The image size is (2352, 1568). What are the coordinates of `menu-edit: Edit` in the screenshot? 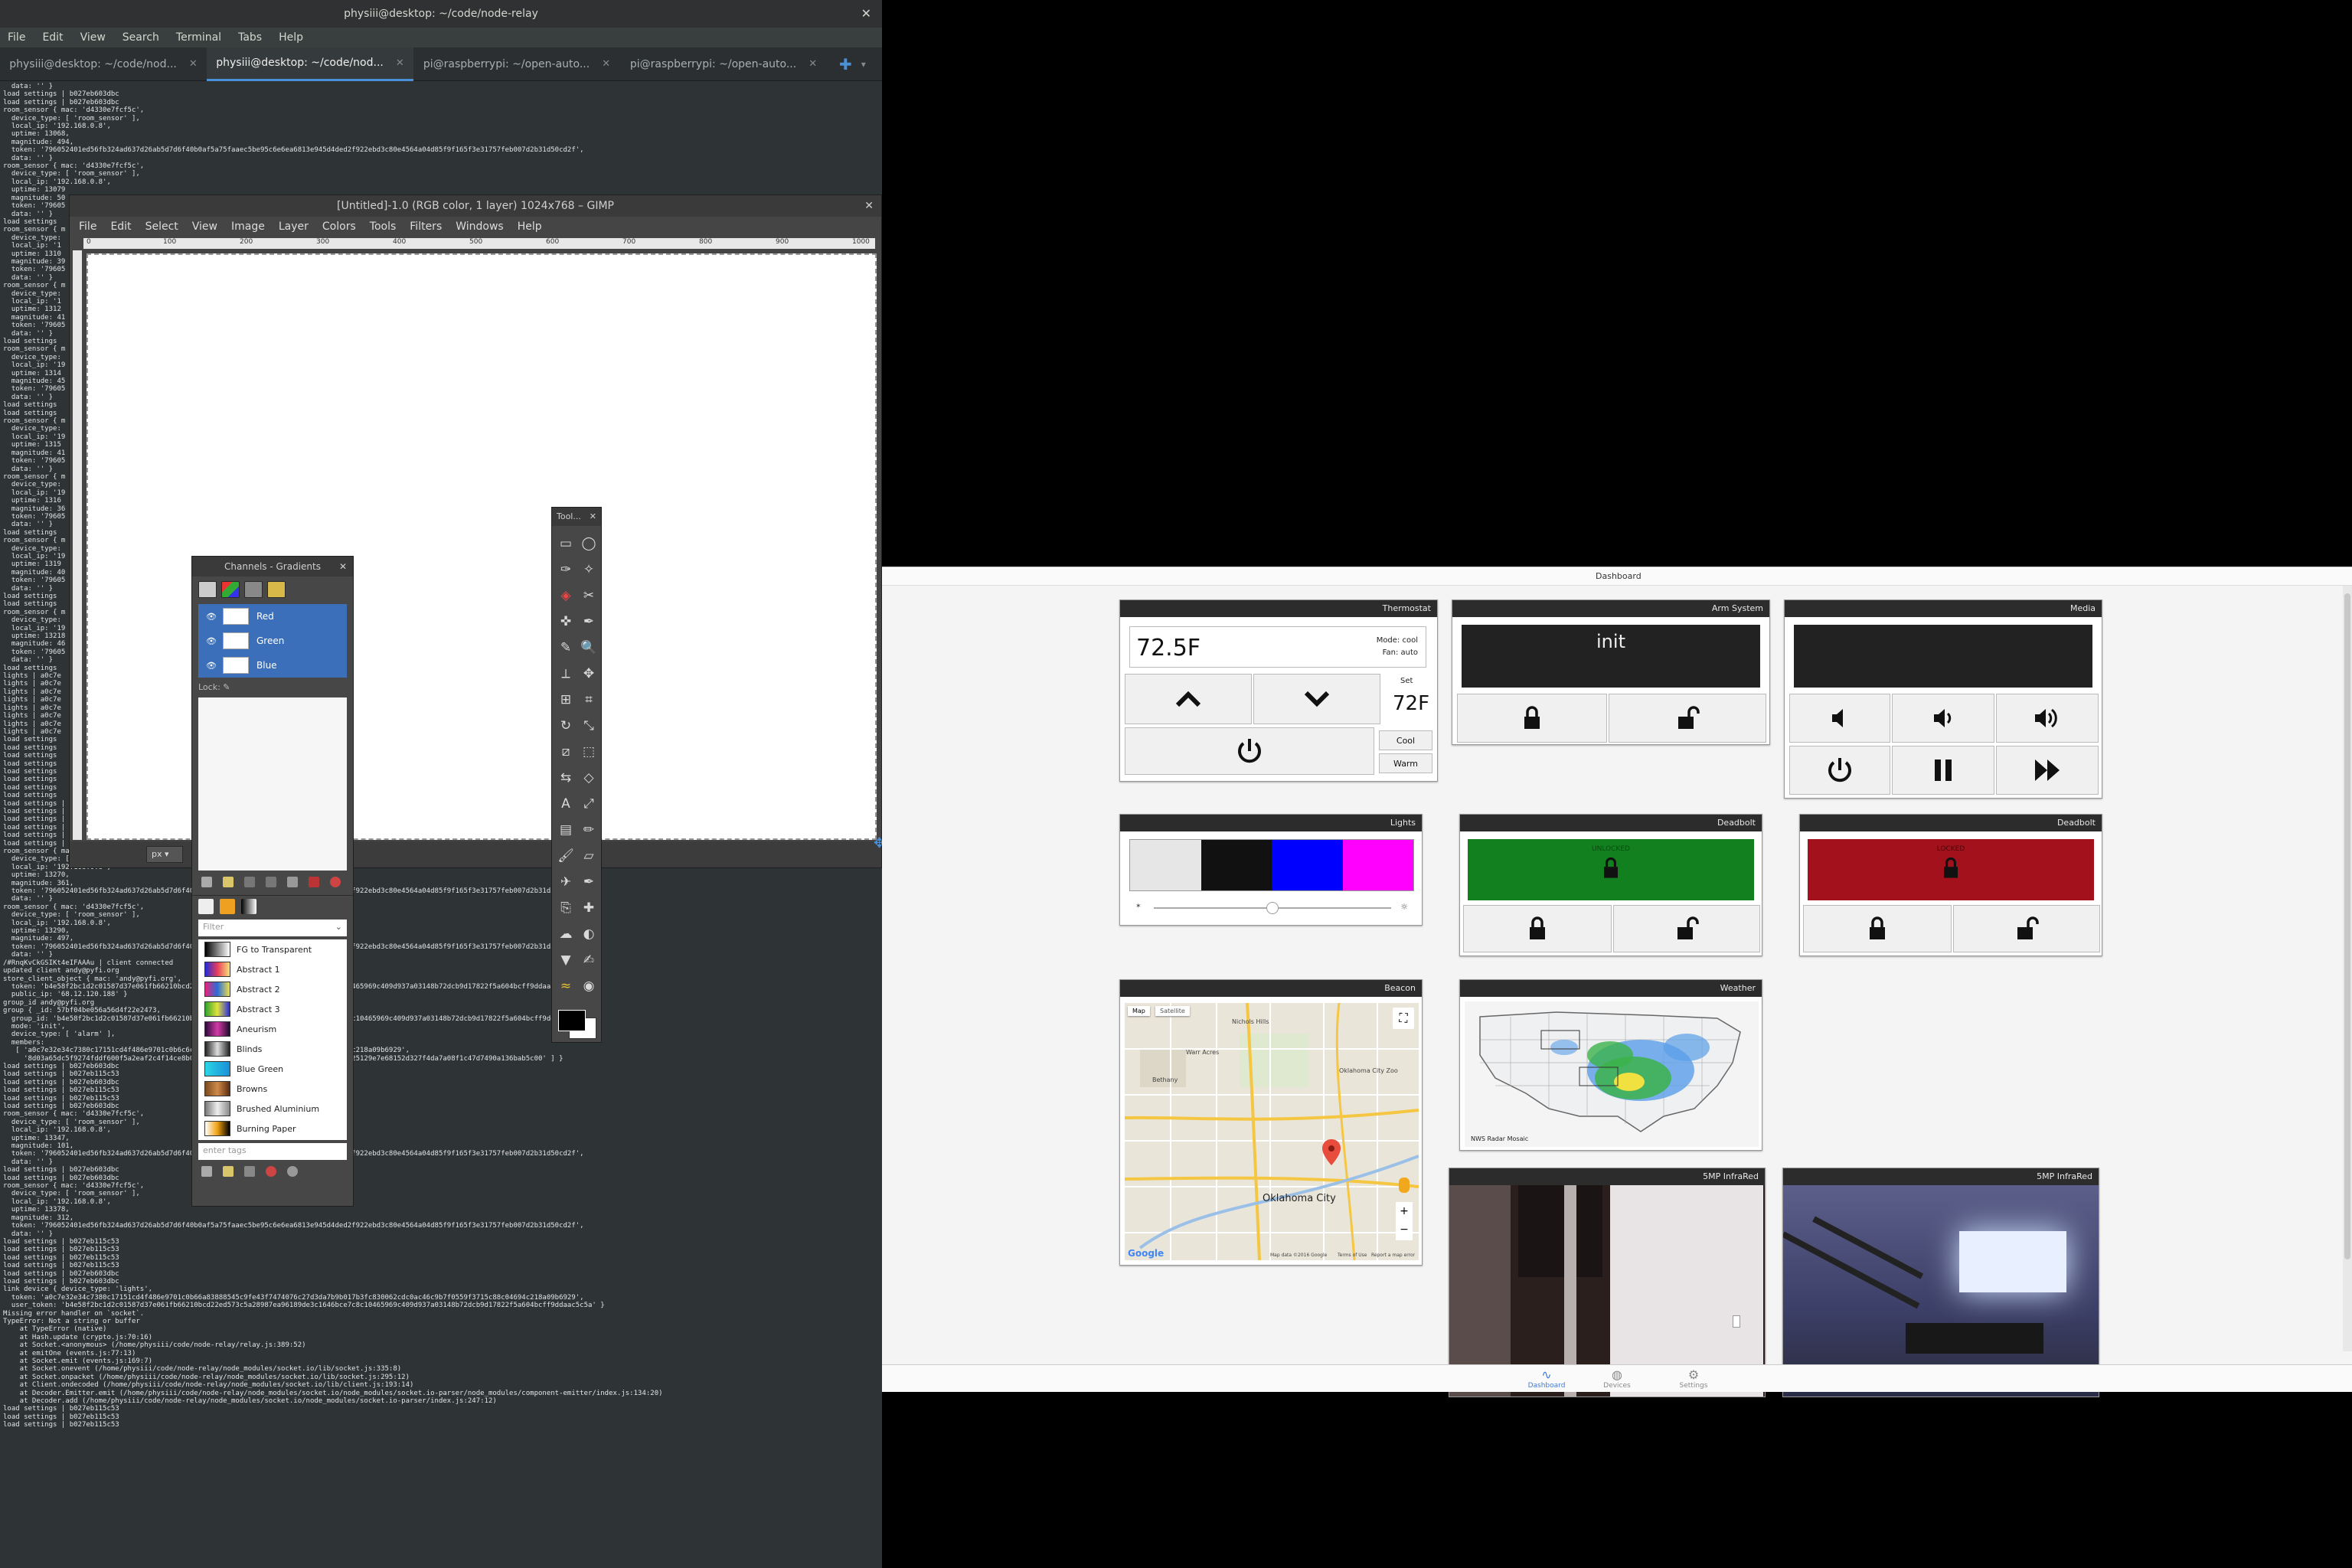 It's located at (52, 37).